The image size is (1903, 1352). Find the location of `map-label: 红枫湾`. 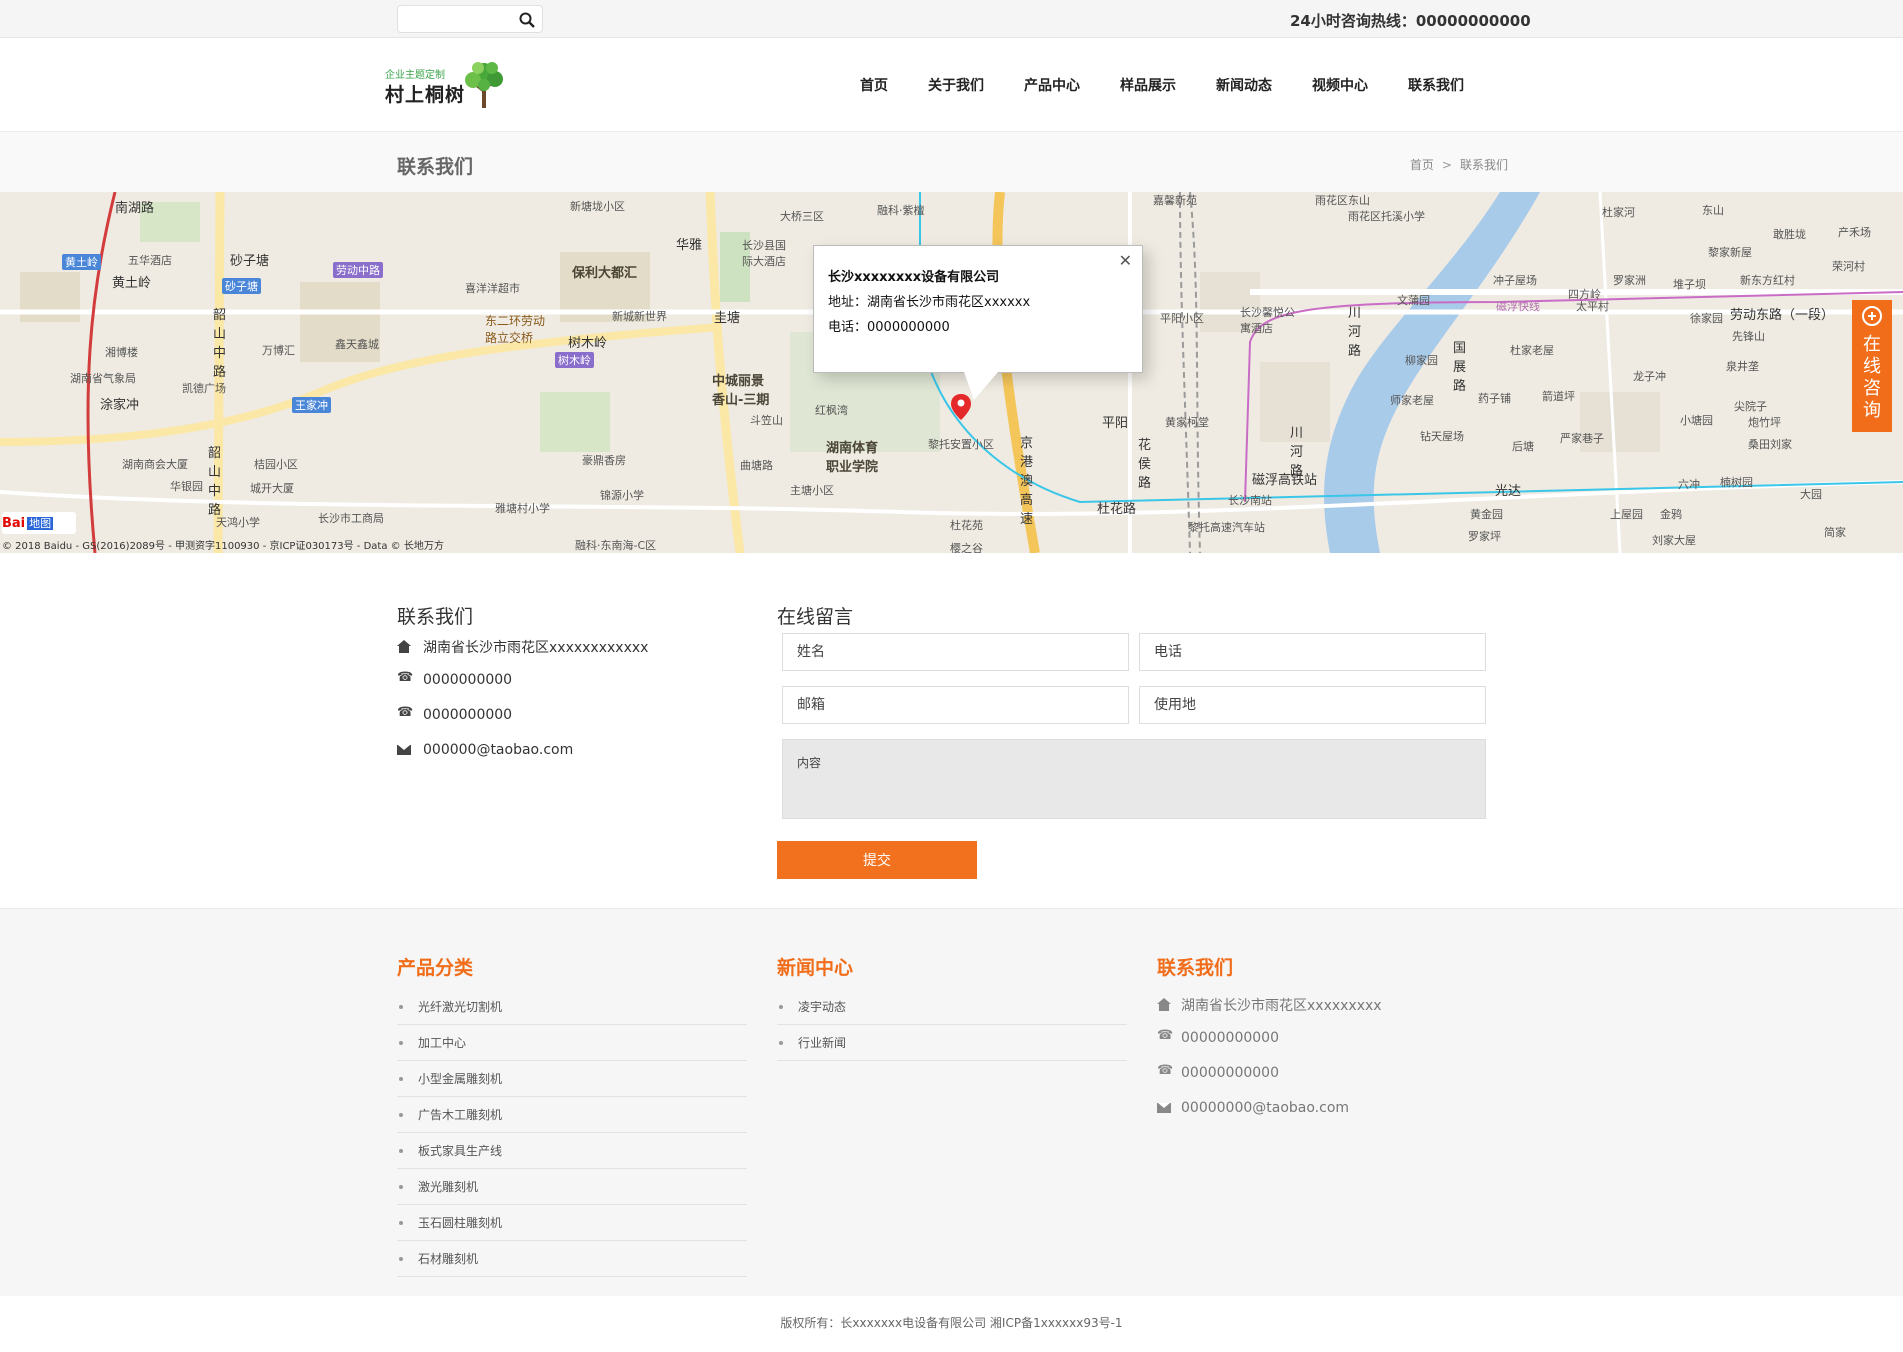

map-label: 红枫湾 is located at coordinates (831, 410).